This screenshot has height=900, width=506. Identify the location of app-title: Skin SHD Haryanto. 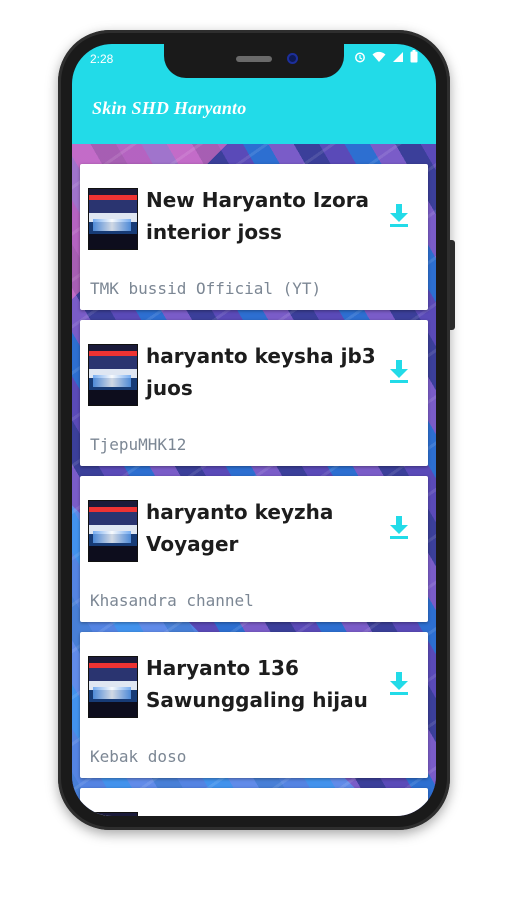
(169, 108).